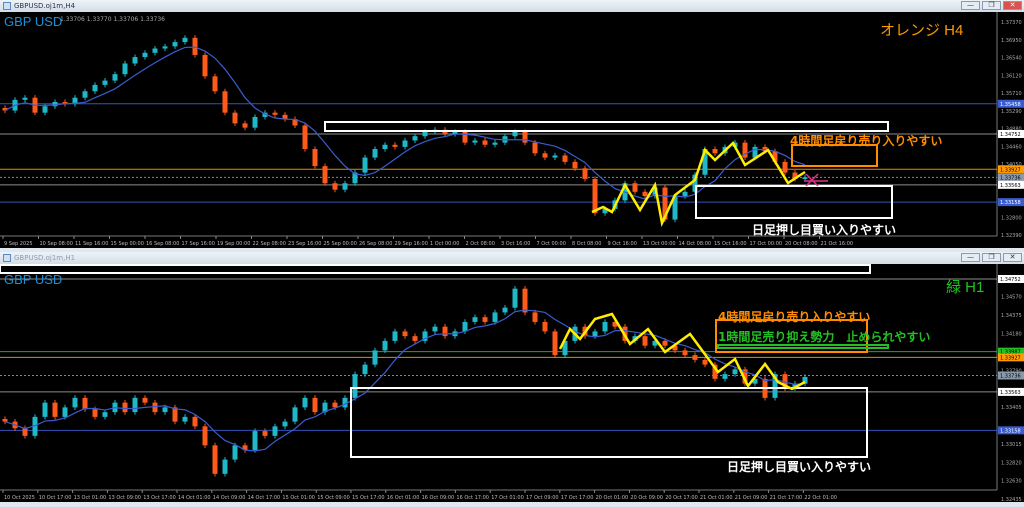 Image resolution: width=1024 pixels, height=507 pixels. Describe the element at coordinates (444, 244) in the screenshot. I see `x-tick-label: 1 Oct 00:00` at that location.